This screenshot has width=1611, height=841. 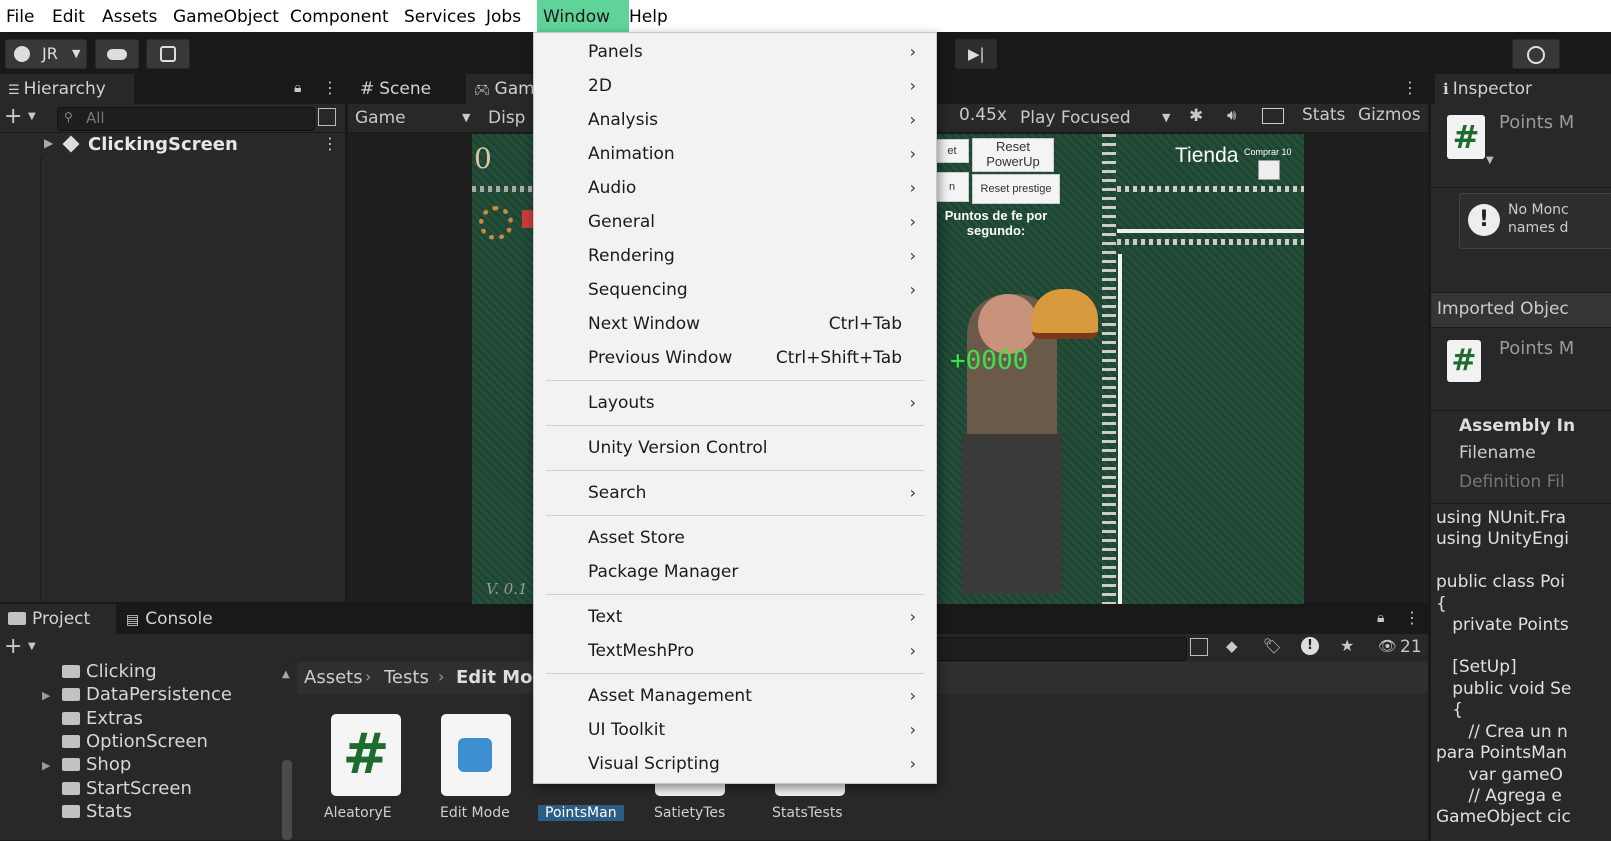 I want to click on menu-file: File, so click(x=20, y=16).